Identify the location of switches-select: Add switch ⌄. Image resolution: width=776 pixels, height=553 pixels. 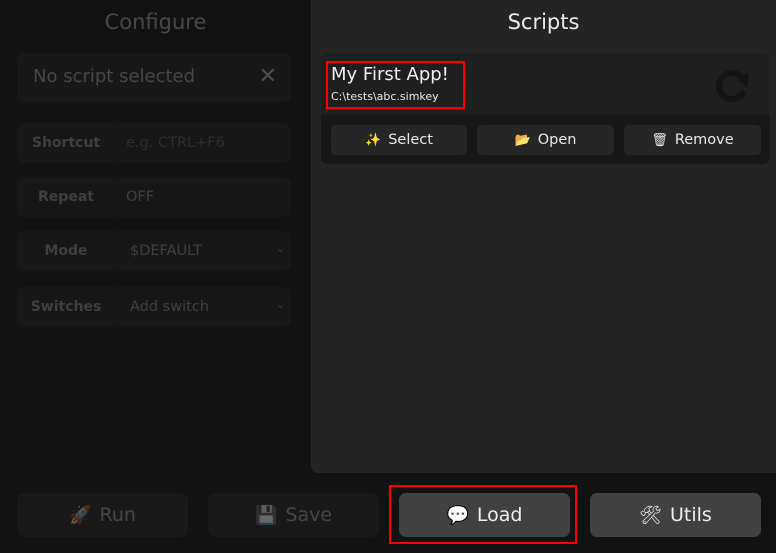
(203, 307).